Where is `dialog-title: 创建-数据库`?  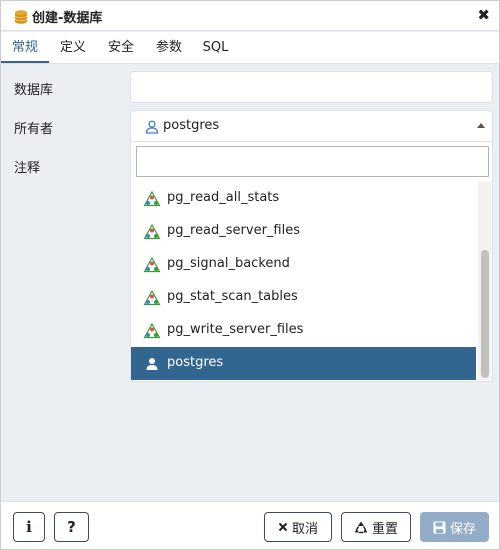
dialog-title: 创建-数据库 is located at coordinates (67, 18).